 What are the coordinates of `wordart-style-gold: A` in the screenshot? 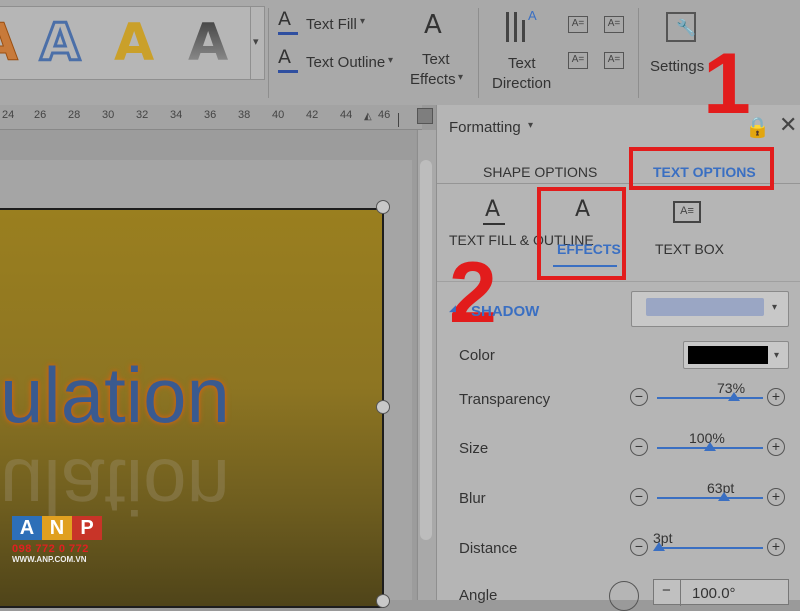 It's located at (134, 43).